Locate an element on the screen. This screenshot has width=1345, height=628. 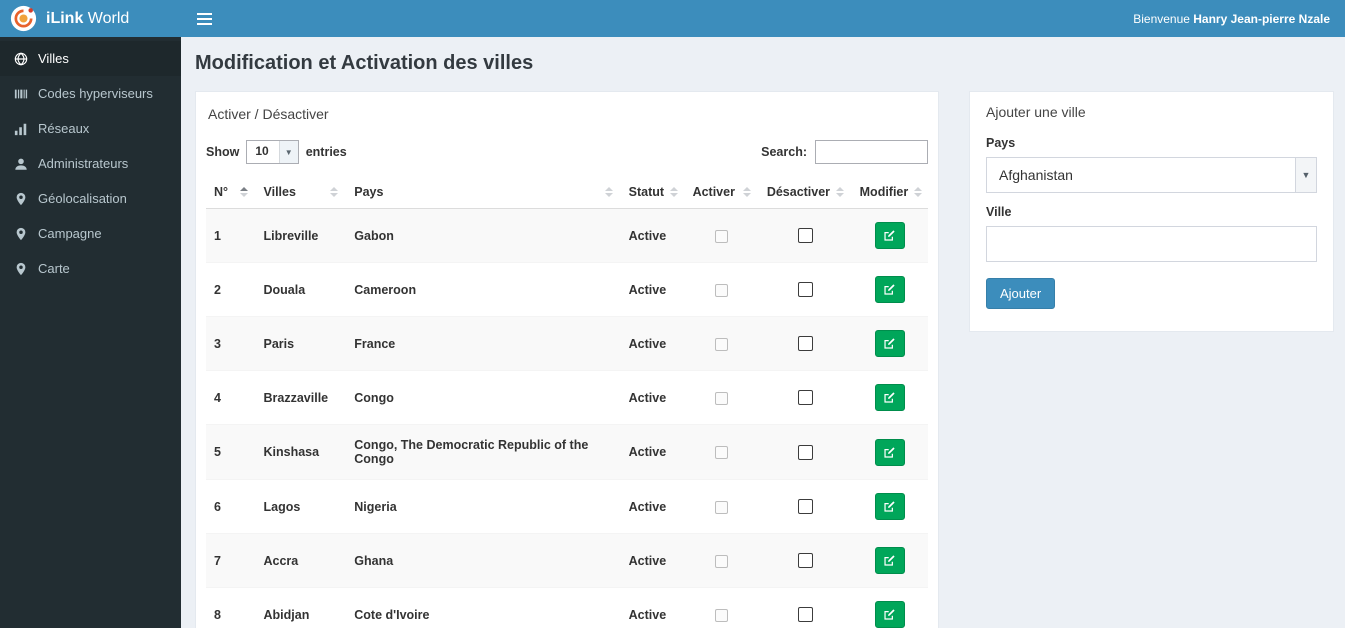
row-number: 2 is located at coordinates (231, 289).